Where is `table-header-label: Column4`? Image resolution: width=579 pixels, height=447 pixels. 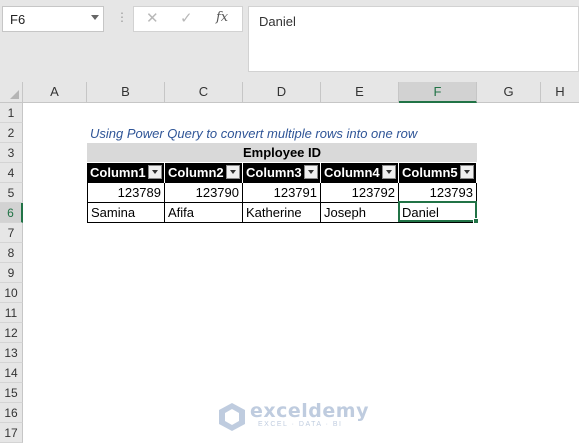 table-header-label: Column4 is located at coordinates (352, 172).